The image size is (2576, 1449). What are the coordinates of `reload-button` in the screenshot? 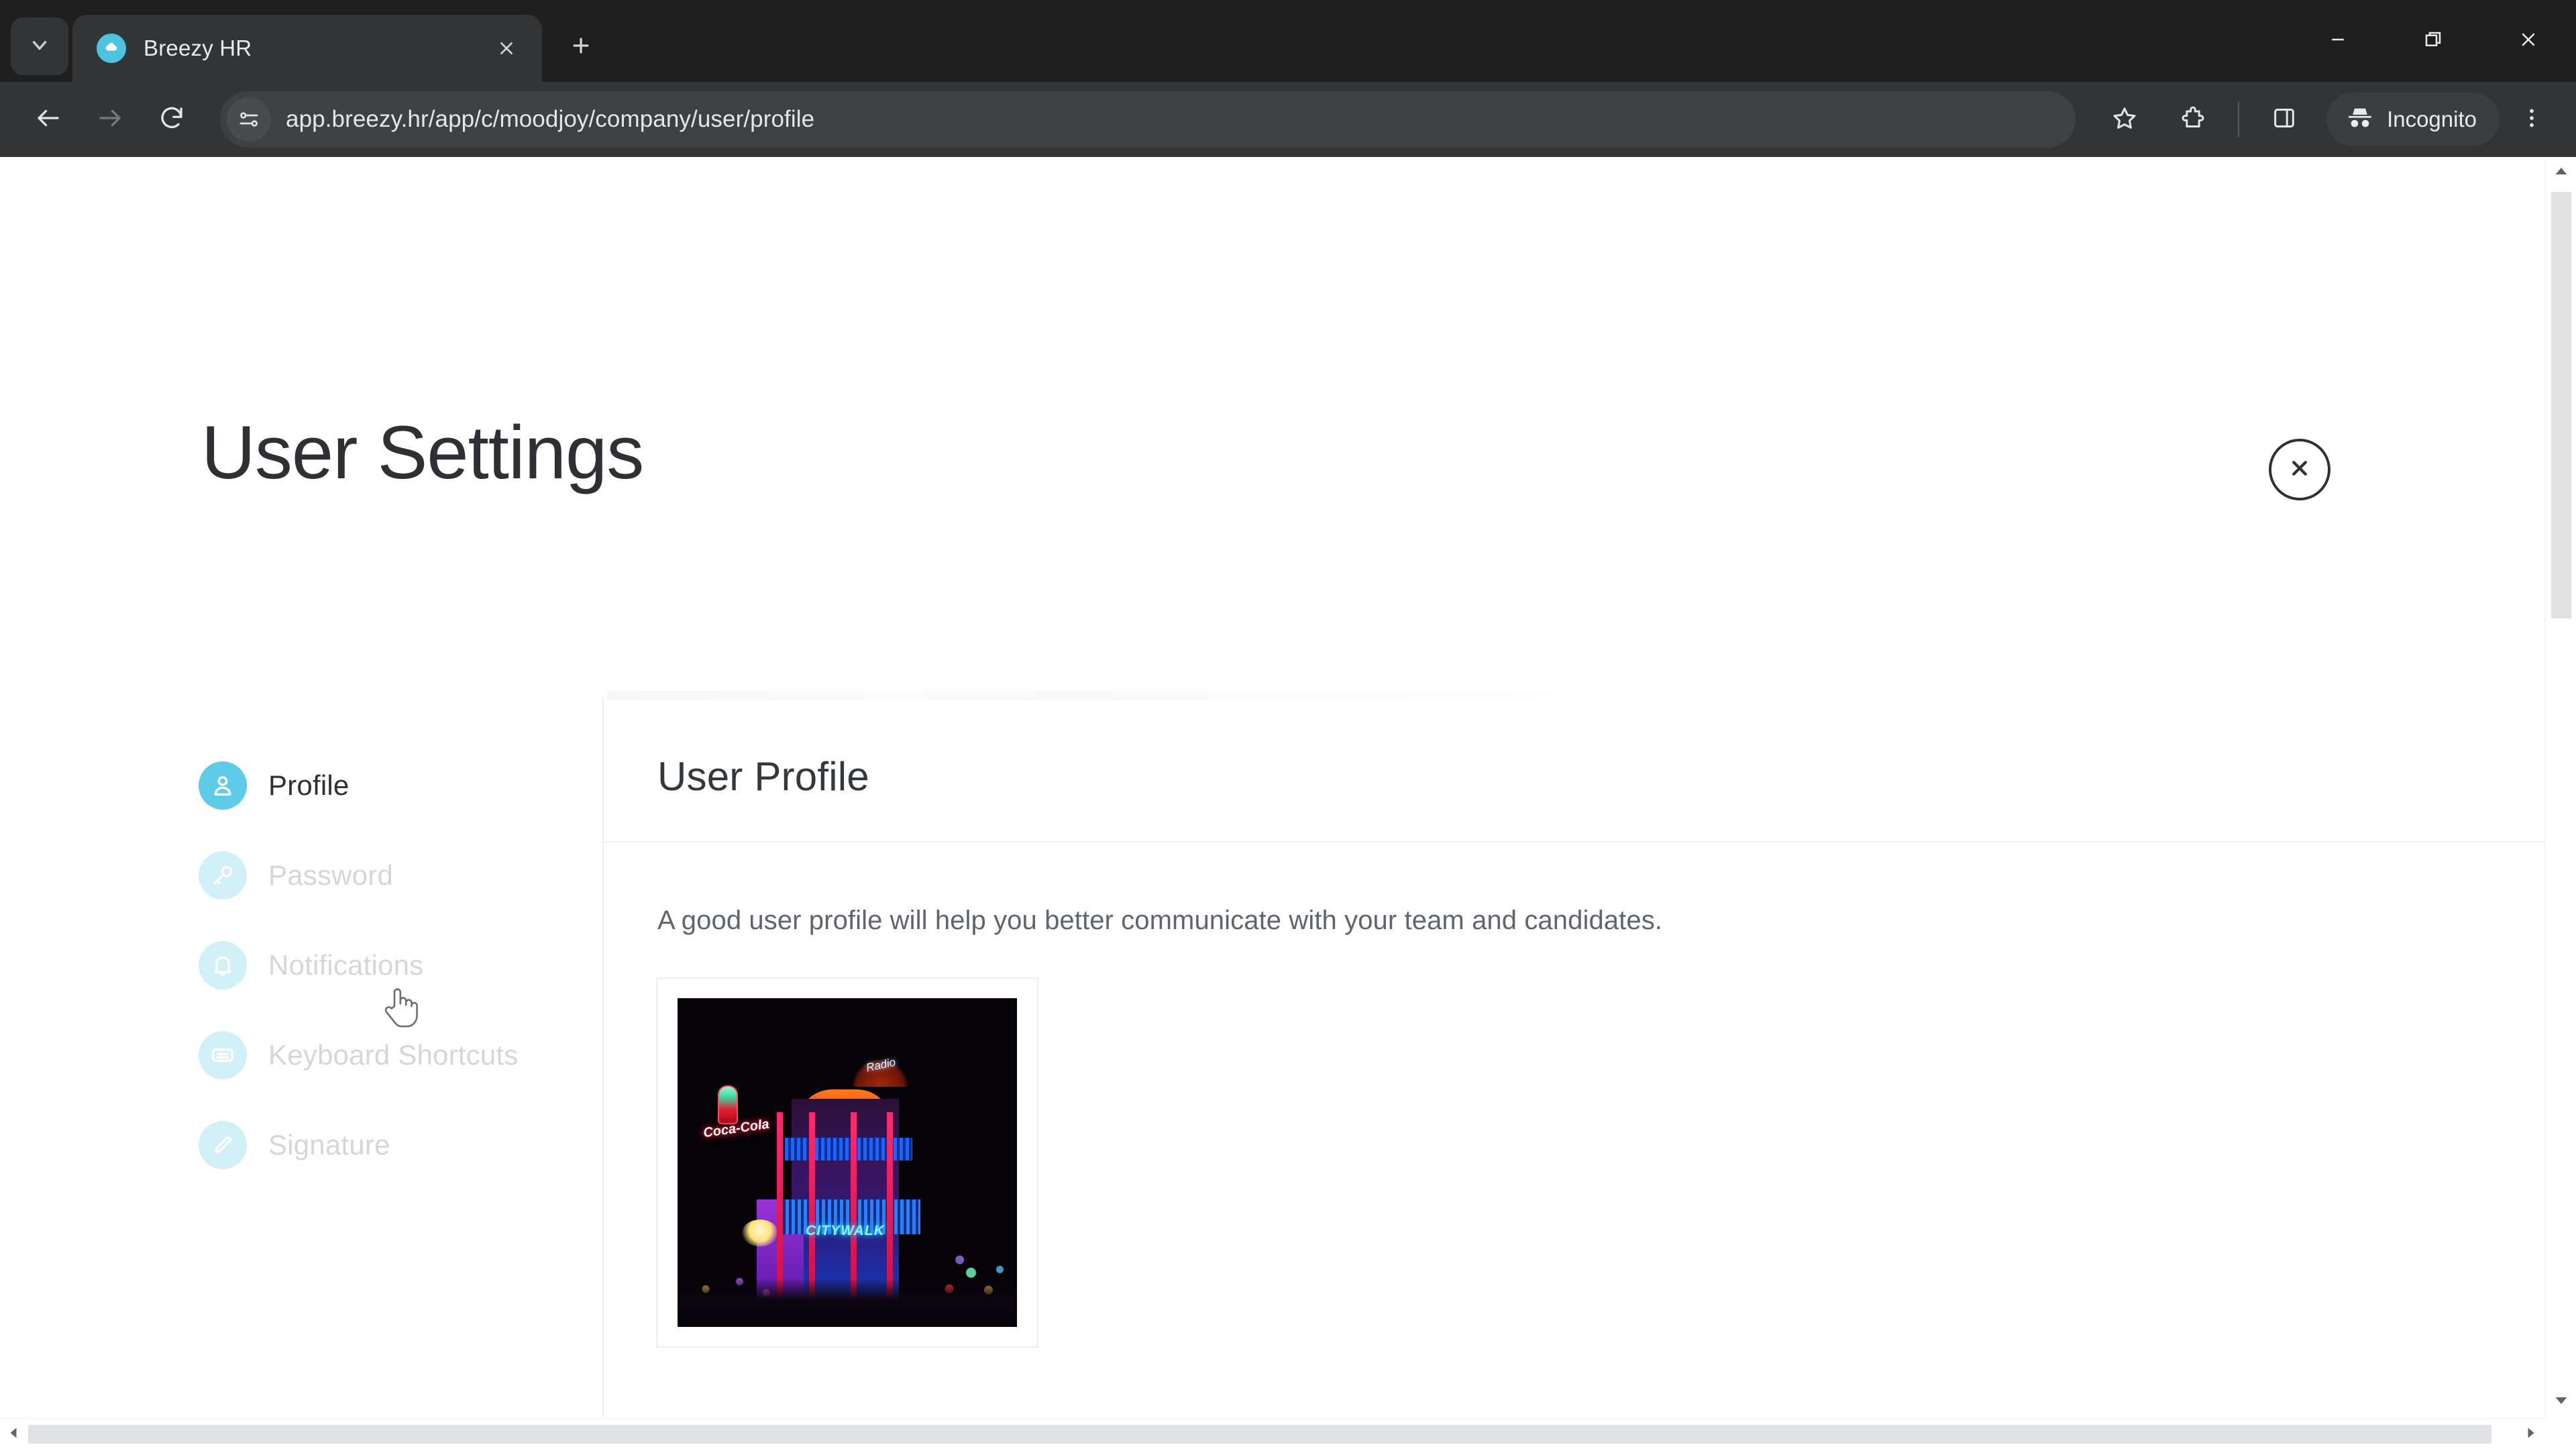 It's located at (172, 119).